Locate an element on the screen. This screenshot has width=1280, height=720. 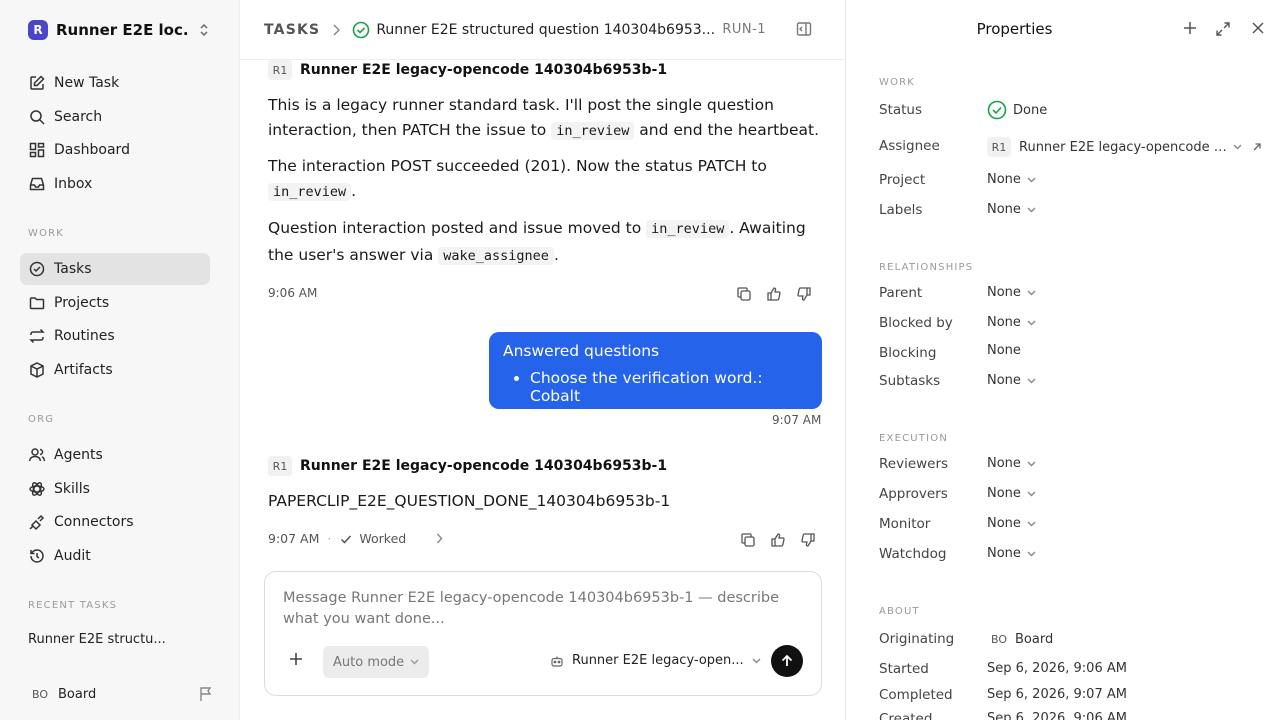
nav-label: Skills is located at coordinates (72, 489).